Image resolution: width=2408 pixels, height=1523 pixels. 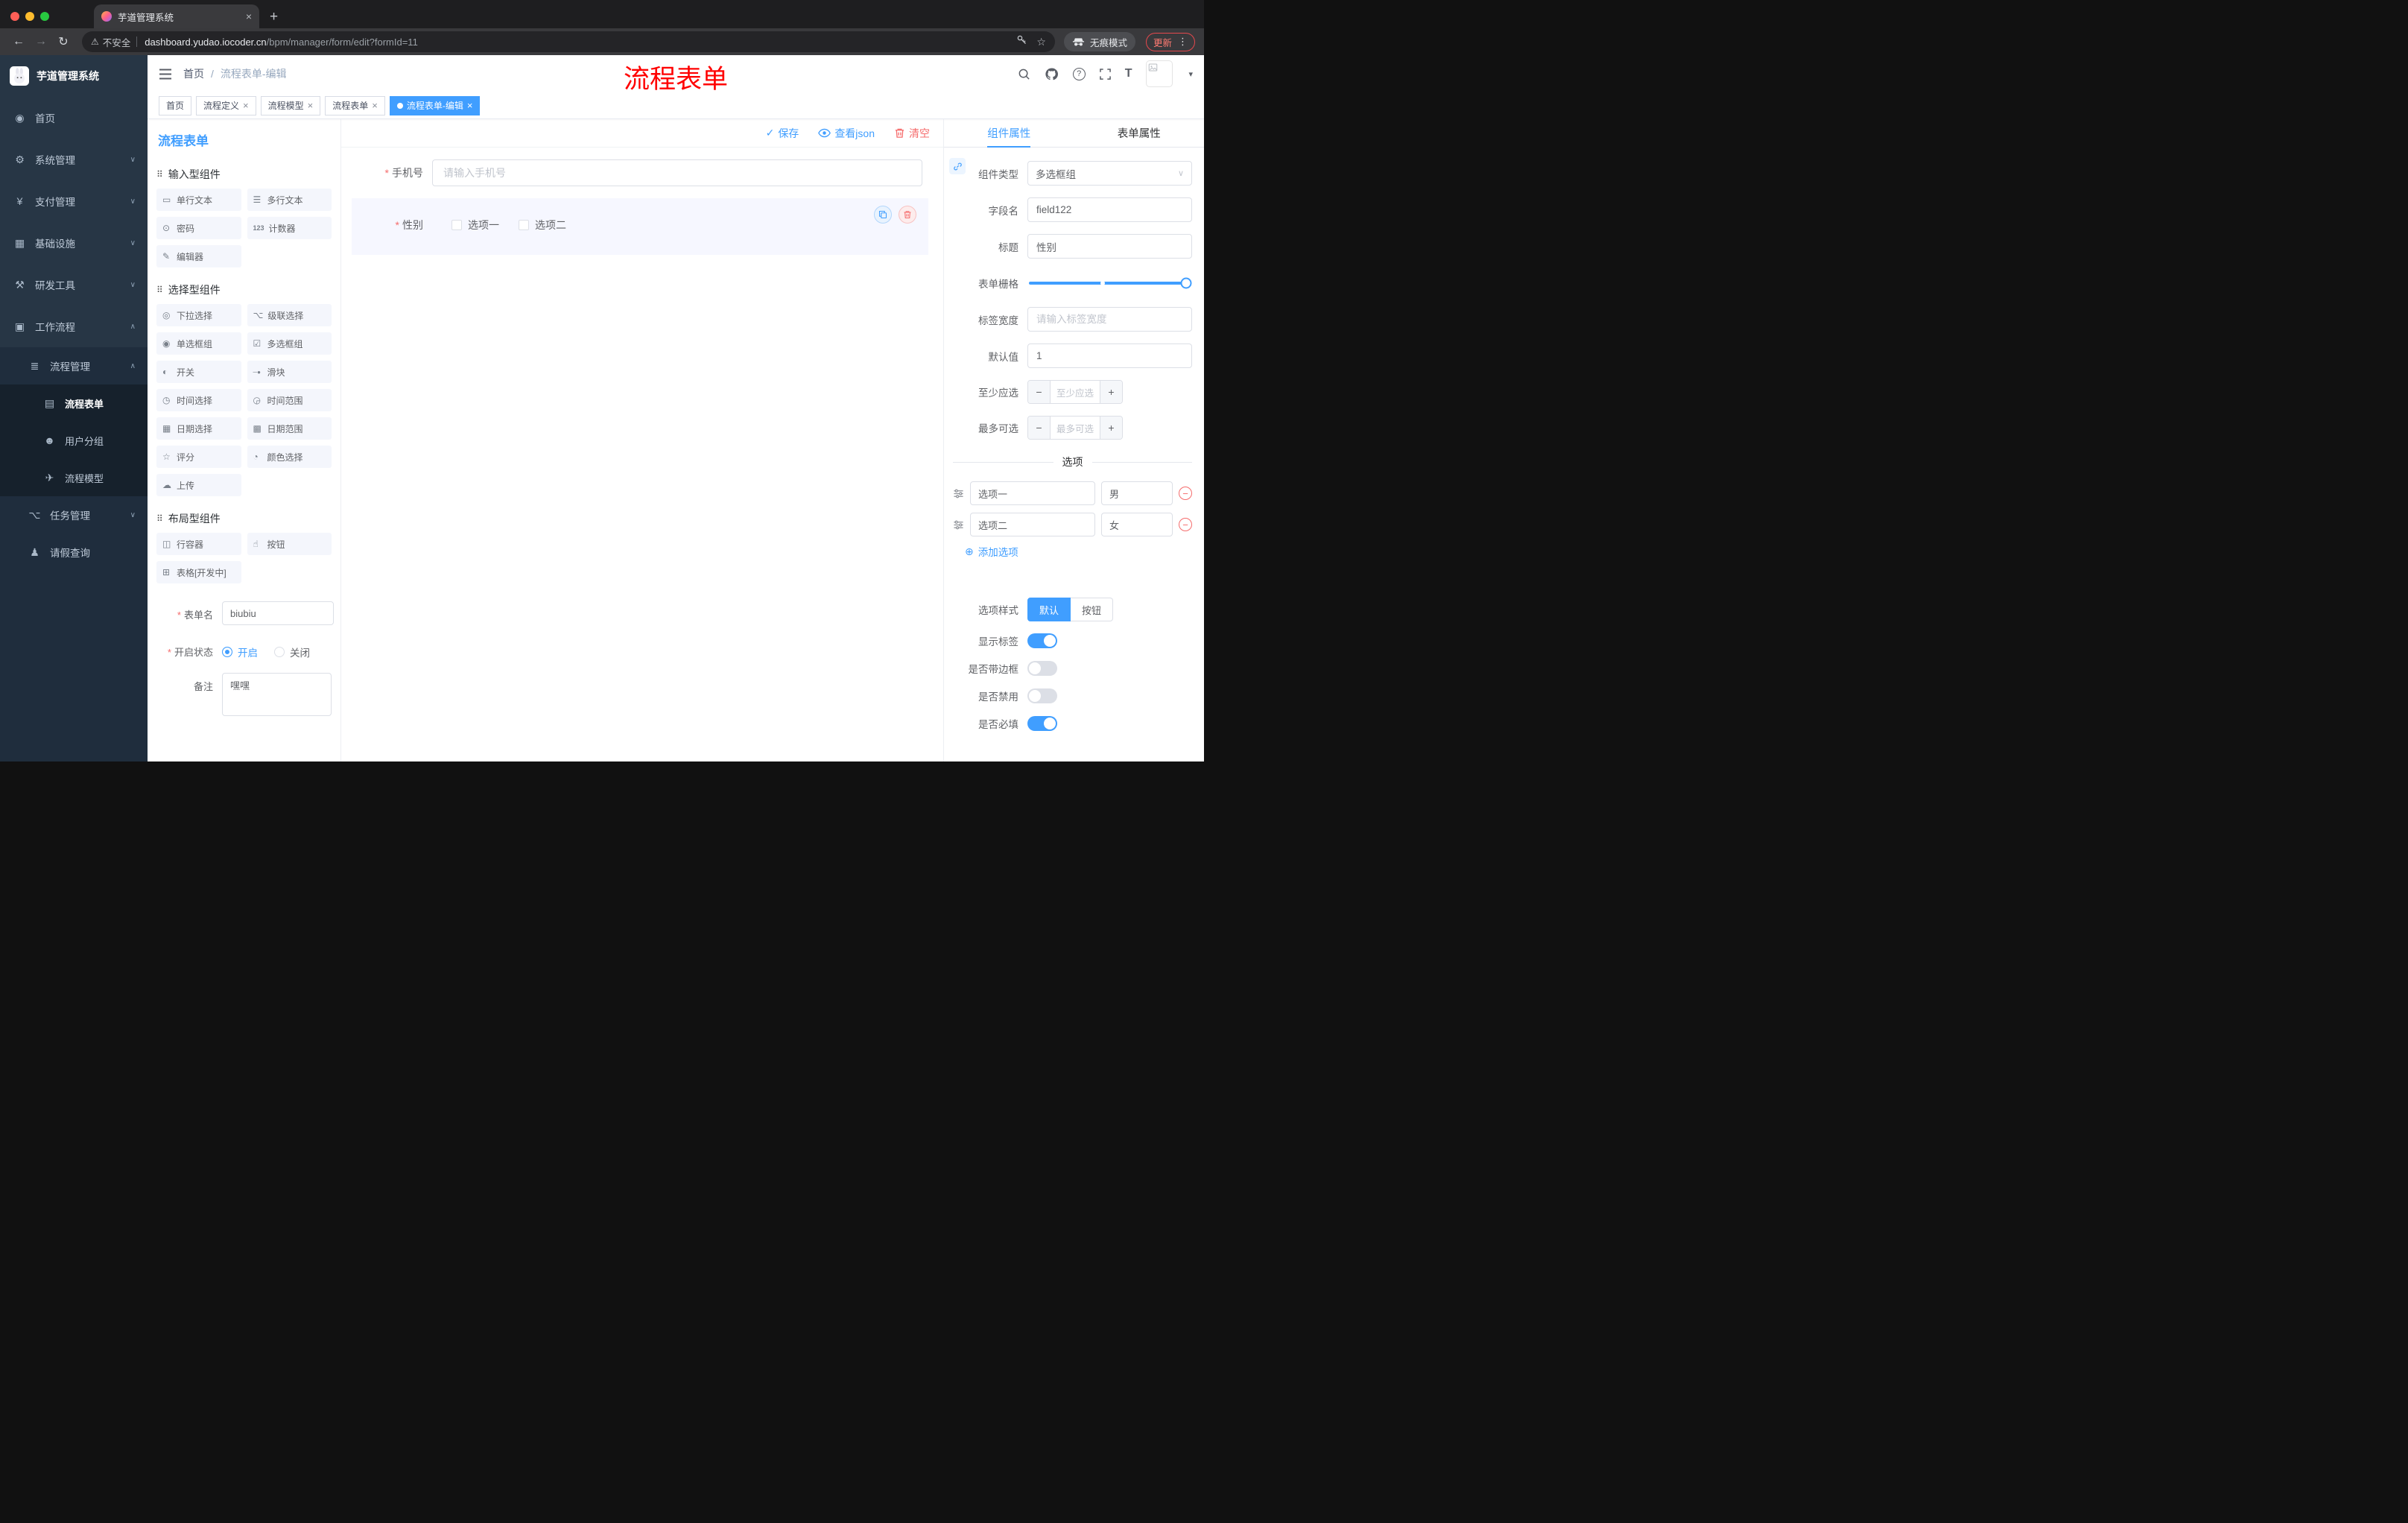 I want to click on status-radio-on: 开启, so click(x=240, y=652).